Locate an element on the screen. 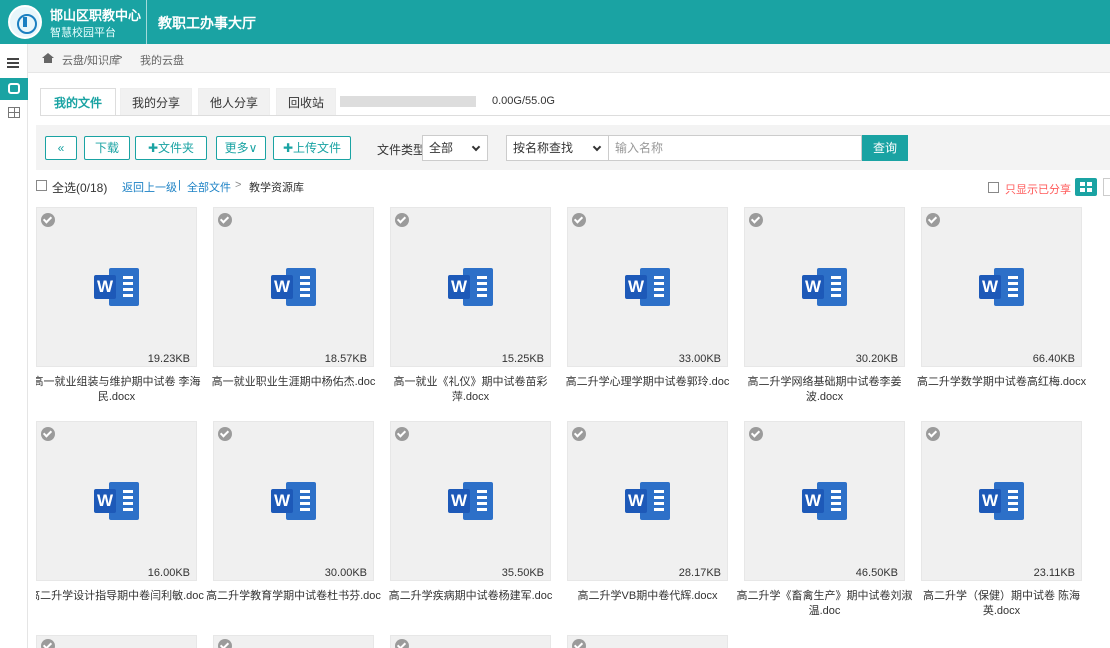  file-card: W 23.11KB 高二升学（保健）期中试卷 陈海英.docx is located at coordinates (1001, 523).